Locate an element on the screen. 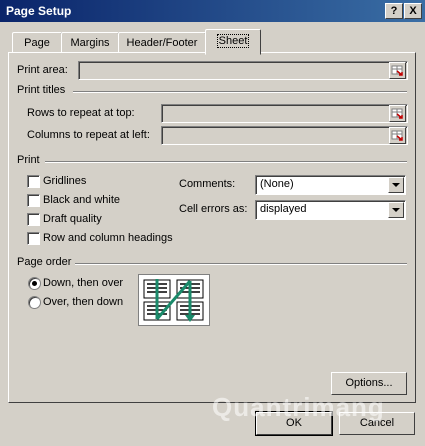 This screenshot has height=446, width=425. comments-label: Comments: is located at coordinates (207, 184).